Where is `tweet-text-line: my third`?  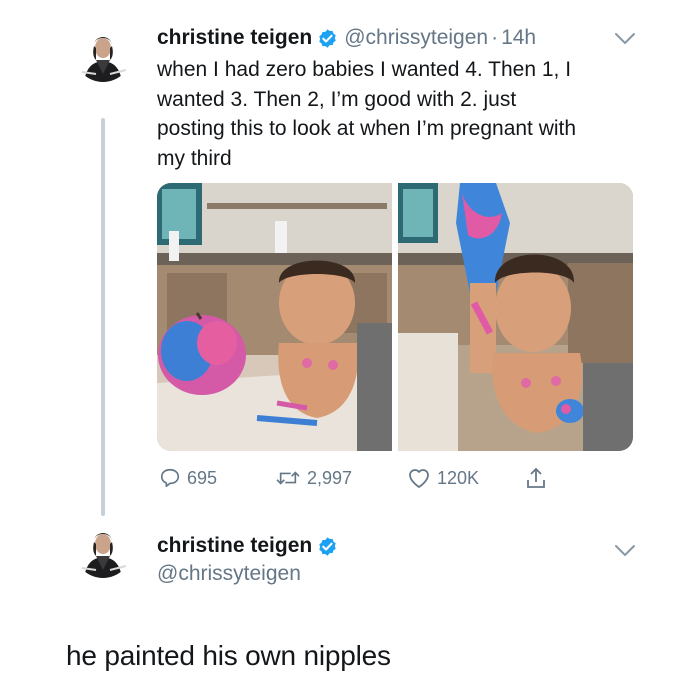 tweet-text-line: my third is located at coordinates (194, 158).